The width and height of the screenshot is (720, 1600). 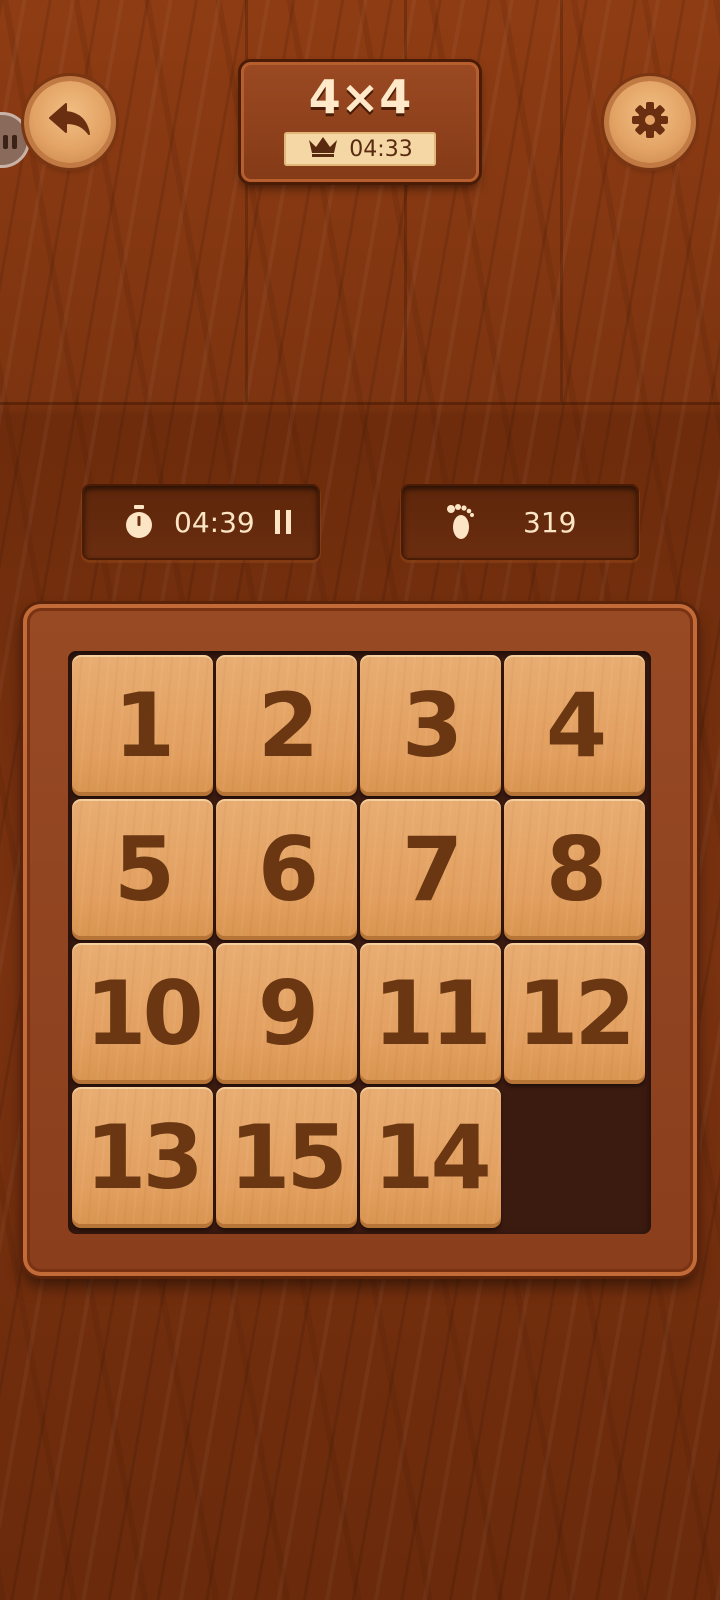 I want to click on level-plaque: 4×4 04:33, so click(x=360, y=122).